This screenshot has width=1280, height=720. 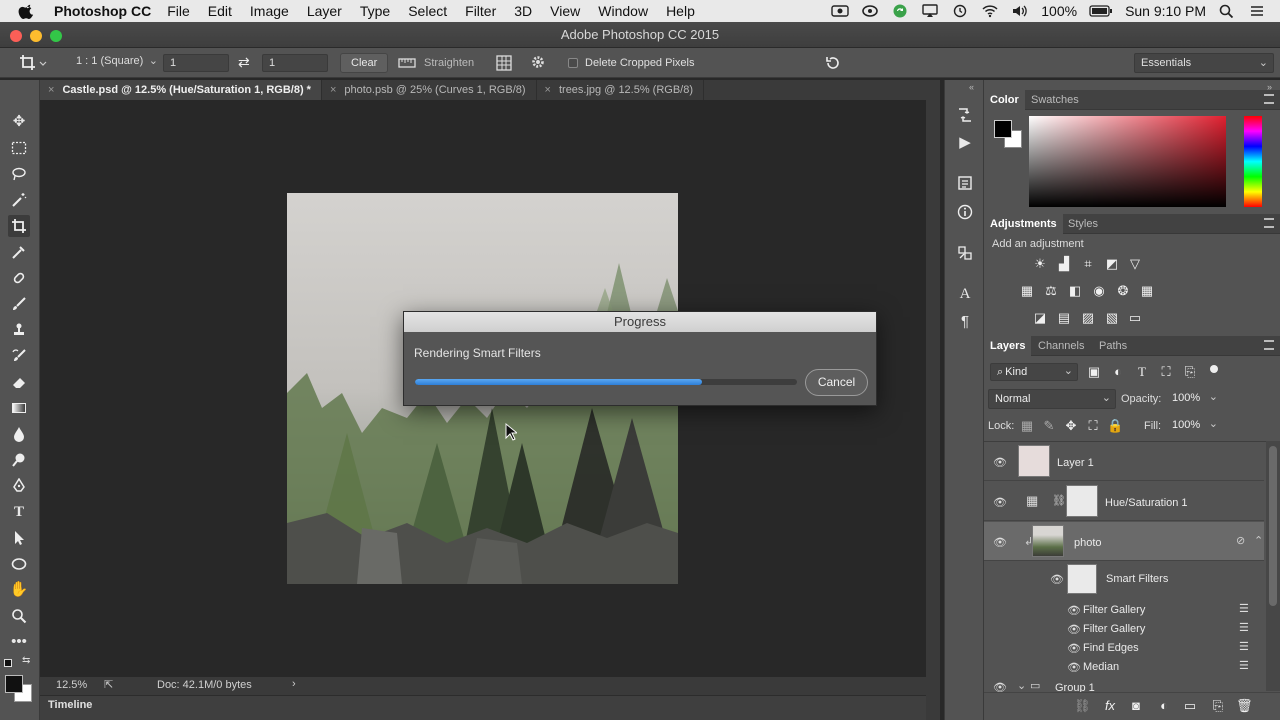 What do you see at coordinates (19, 200) in the screenshot?
I see `magic-wand-tool-icon` at bounding box center [19, 200].